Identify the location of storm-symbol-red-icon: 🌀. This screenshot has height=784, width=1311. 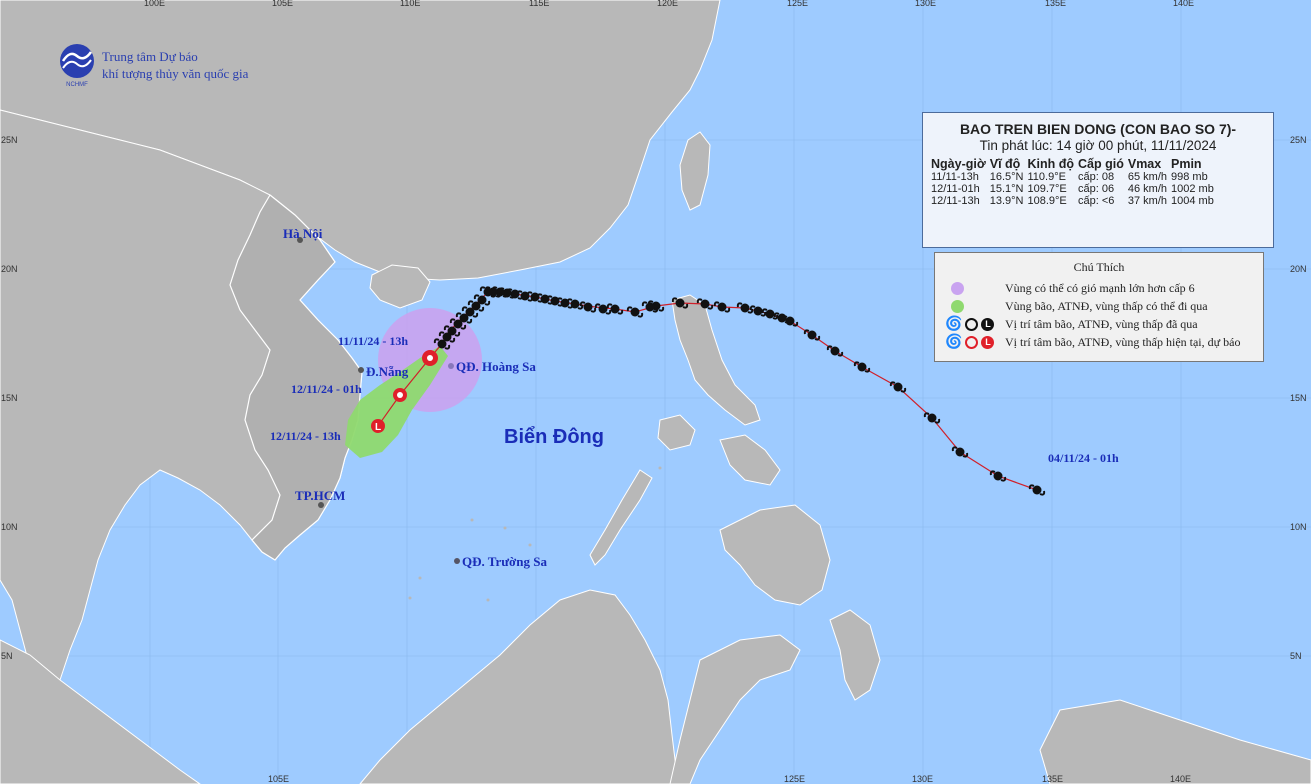
(954, 342).